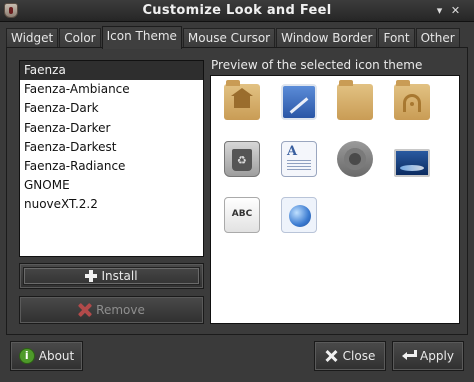 The image size is (474, 382). Describe the element at coordinates (317, 65) in the screenshot. I see `preview-label: Preview of the selected icon theme` at that location.